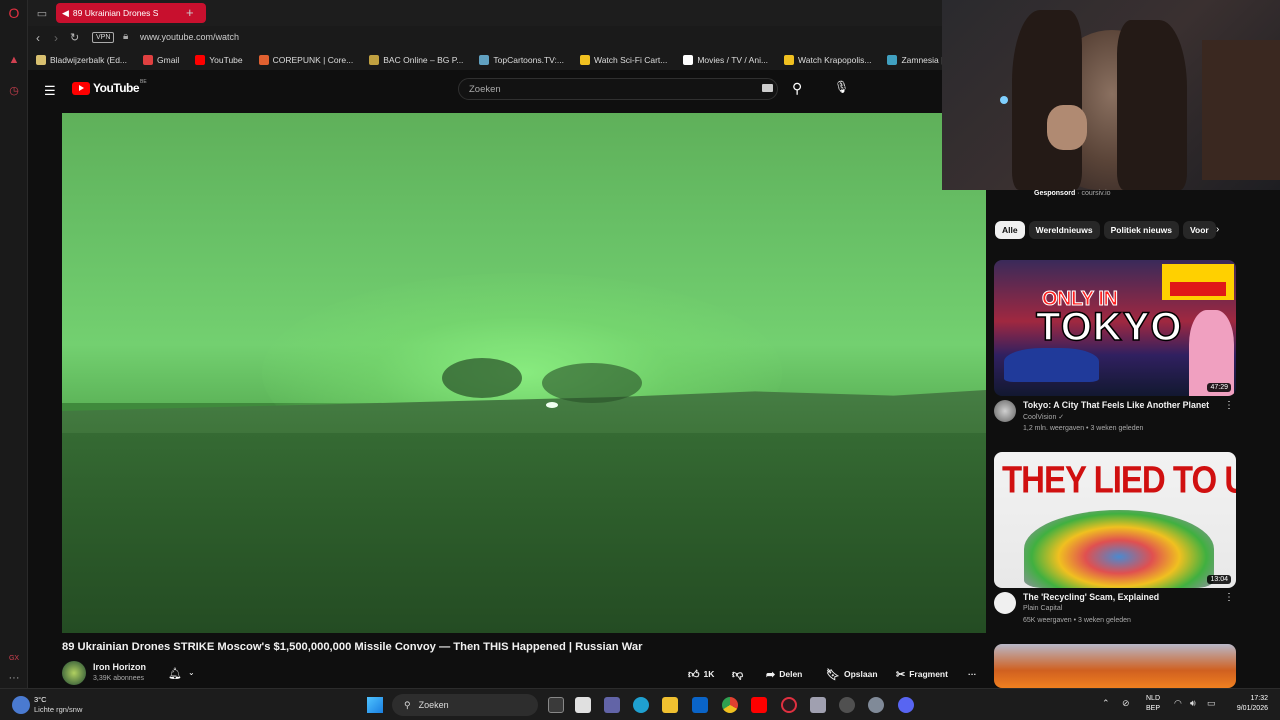  Describe the element at coordinates (618, 89) in the screenshot. I see `search-input: Zoeken` at that location.